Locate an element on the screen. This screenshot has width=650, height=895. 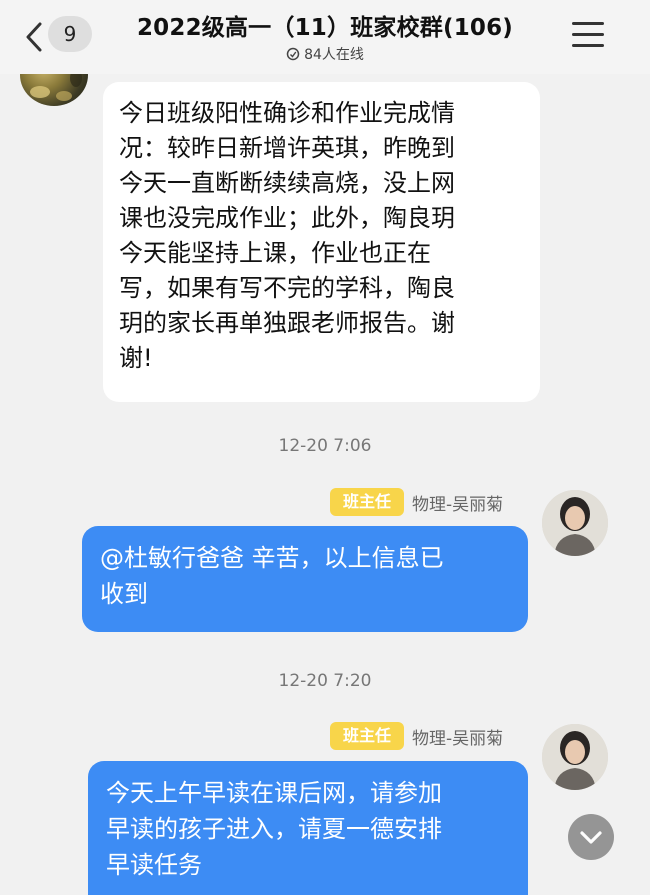
message-timestamp: 12-20 7:20 is located at coordinates (325, 681).